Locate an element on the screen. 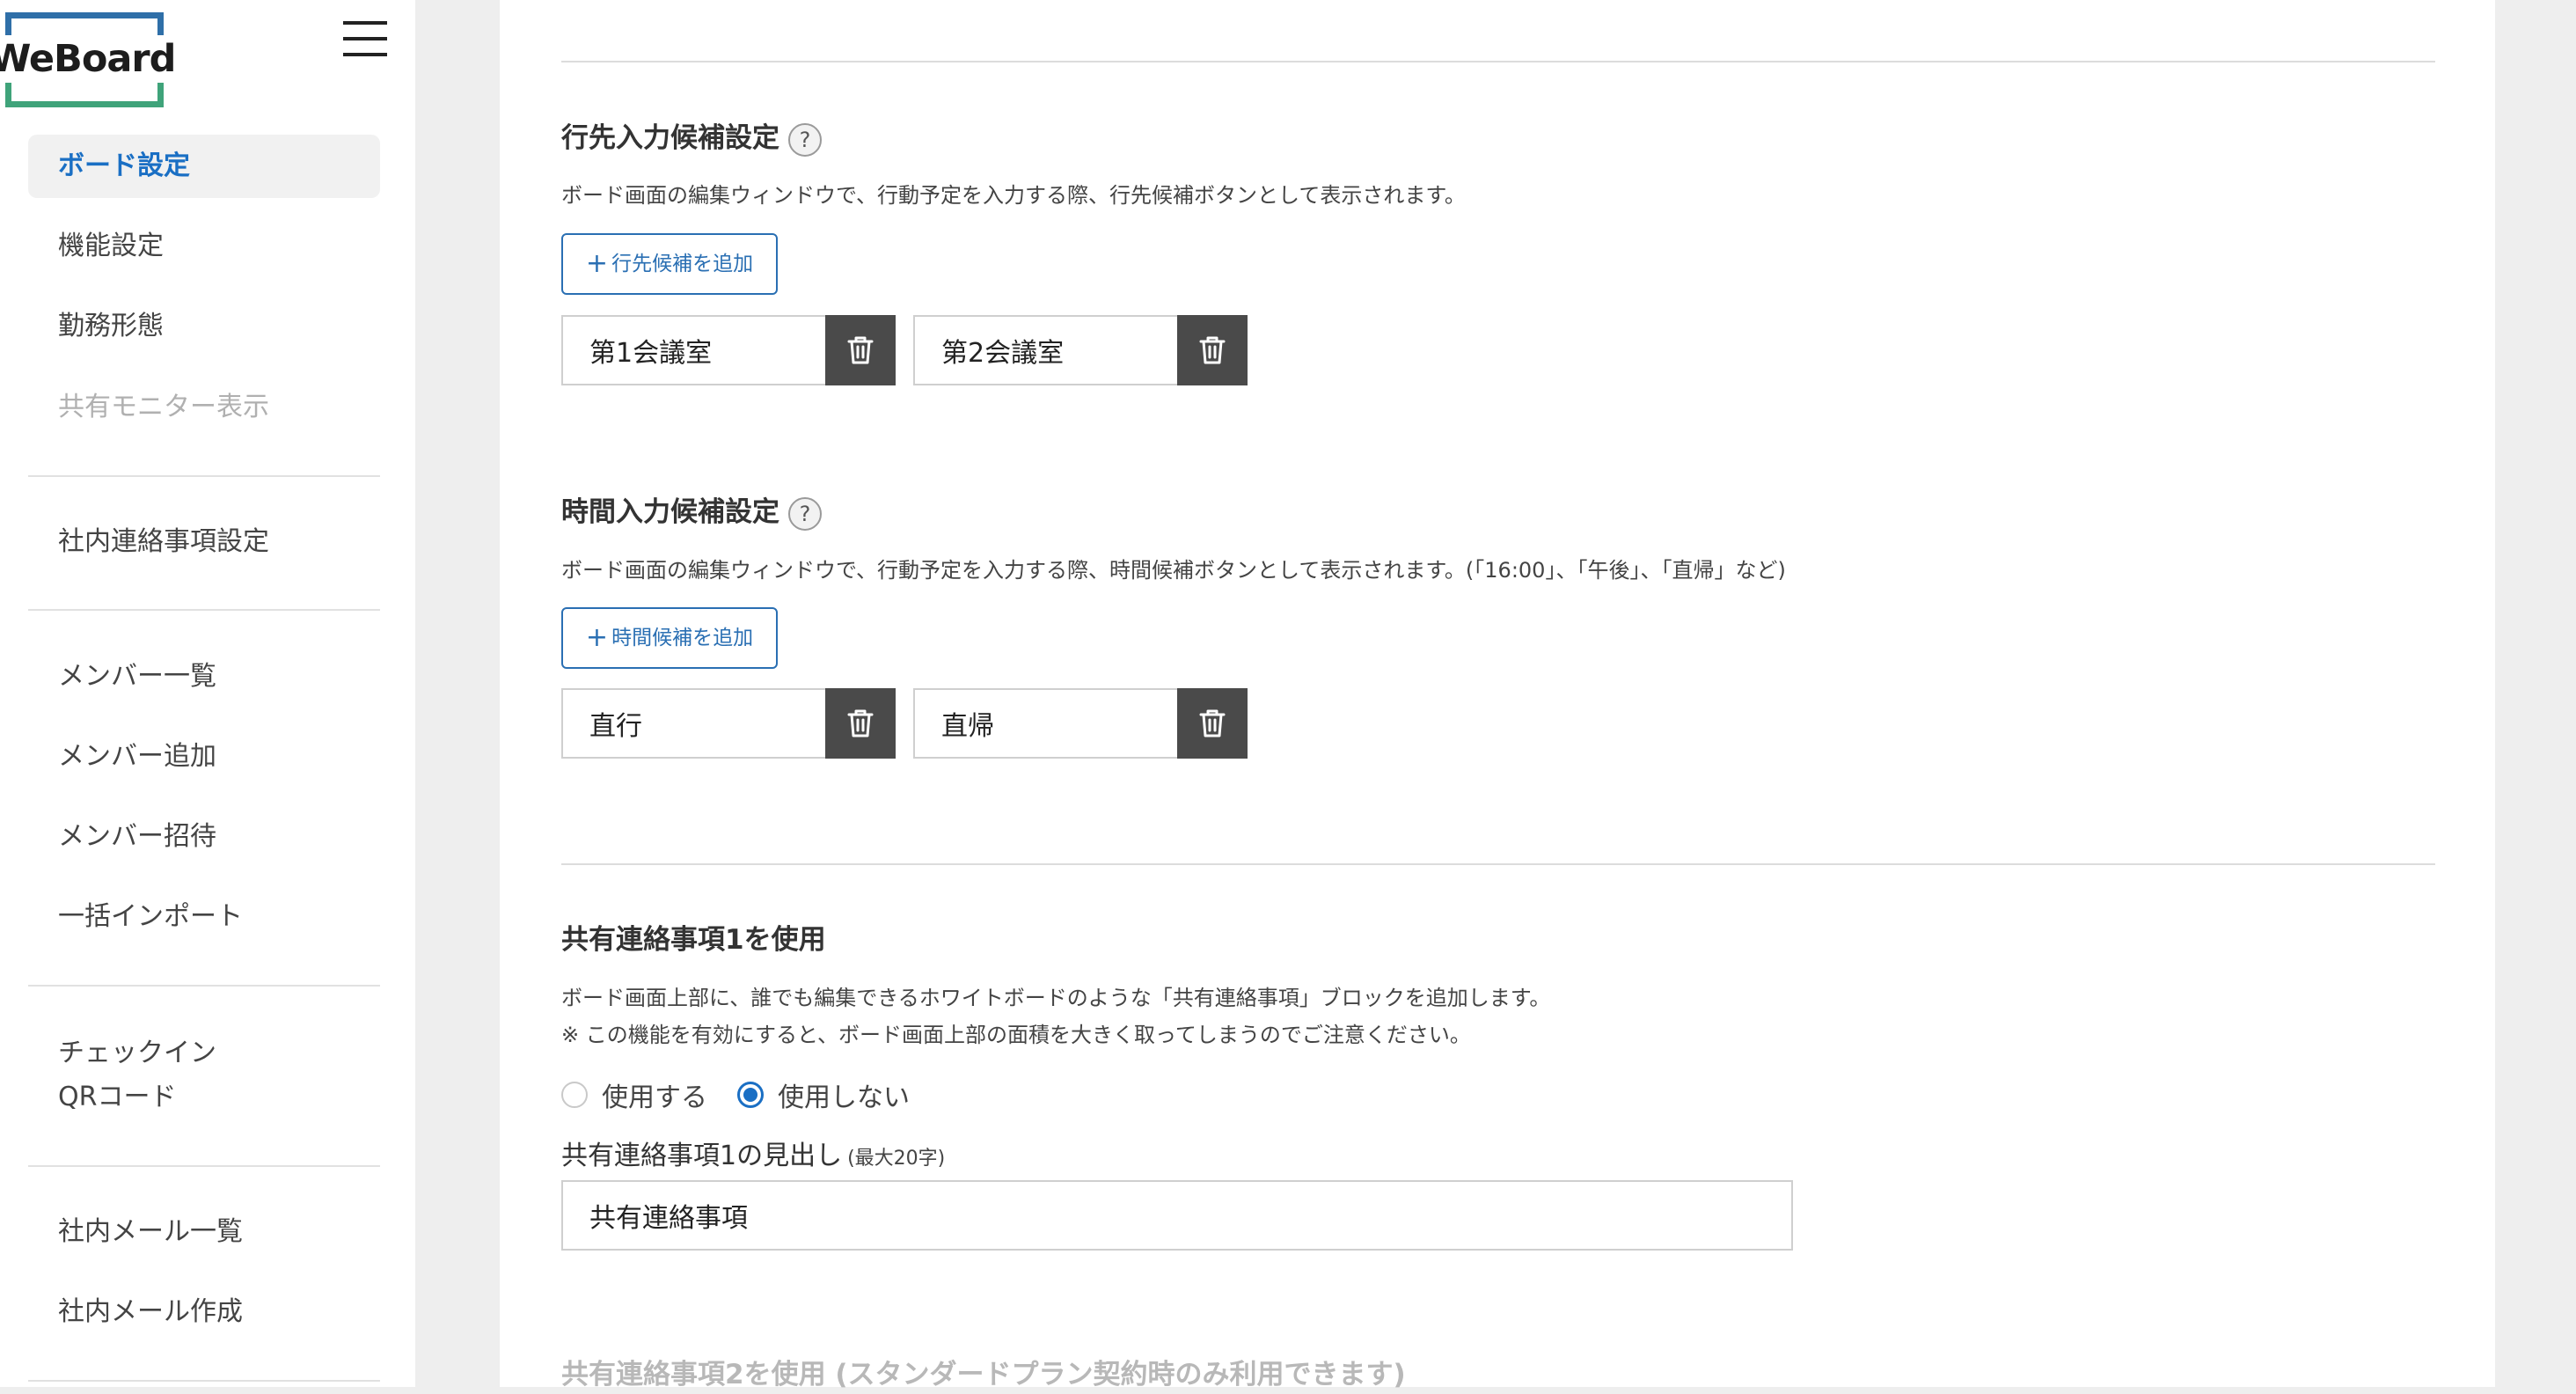 The image size is (2576, 1394). add-destination-button: + 行先候補を追加 is located at coordinates (669, 264).